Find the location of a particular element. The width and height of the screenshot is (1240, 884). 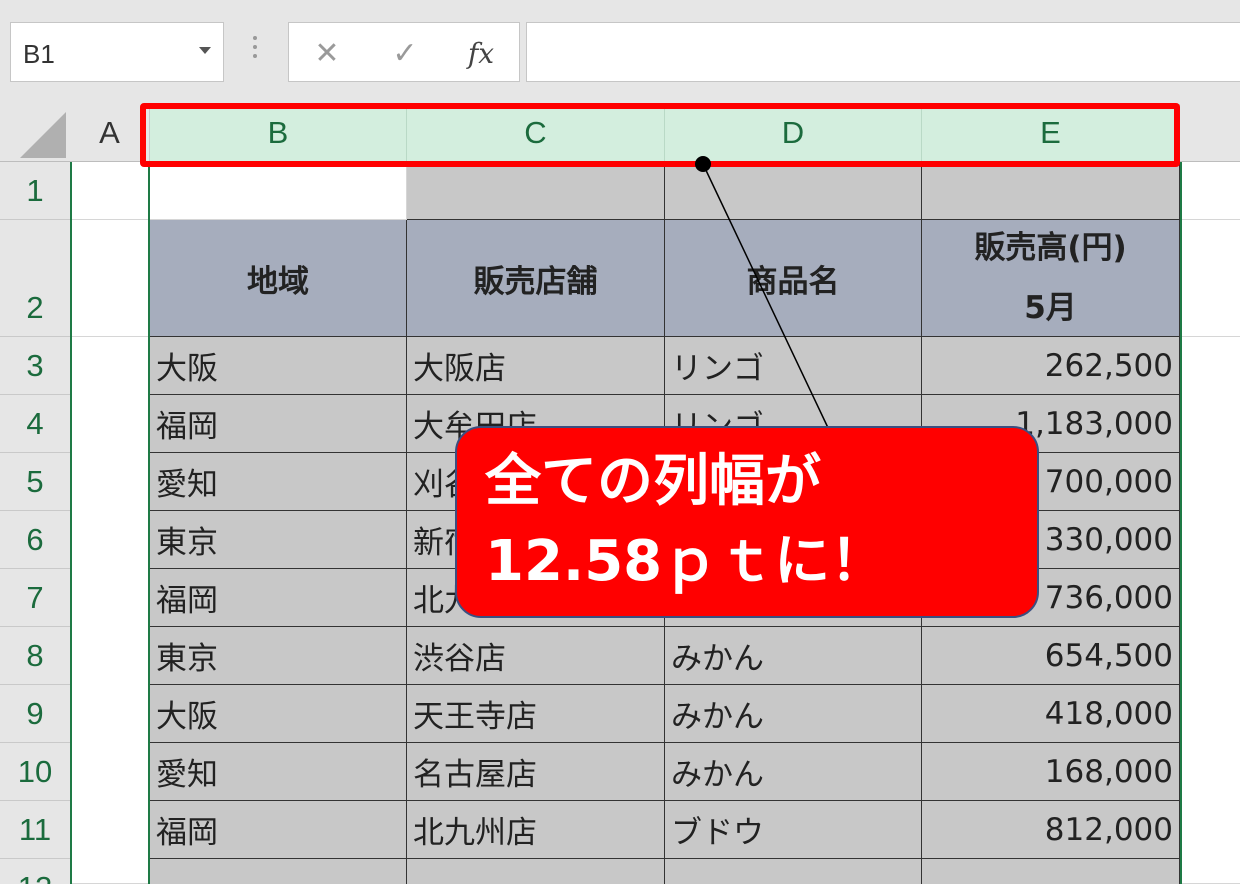

cell-f2 is located at coordinates (1211, 278).